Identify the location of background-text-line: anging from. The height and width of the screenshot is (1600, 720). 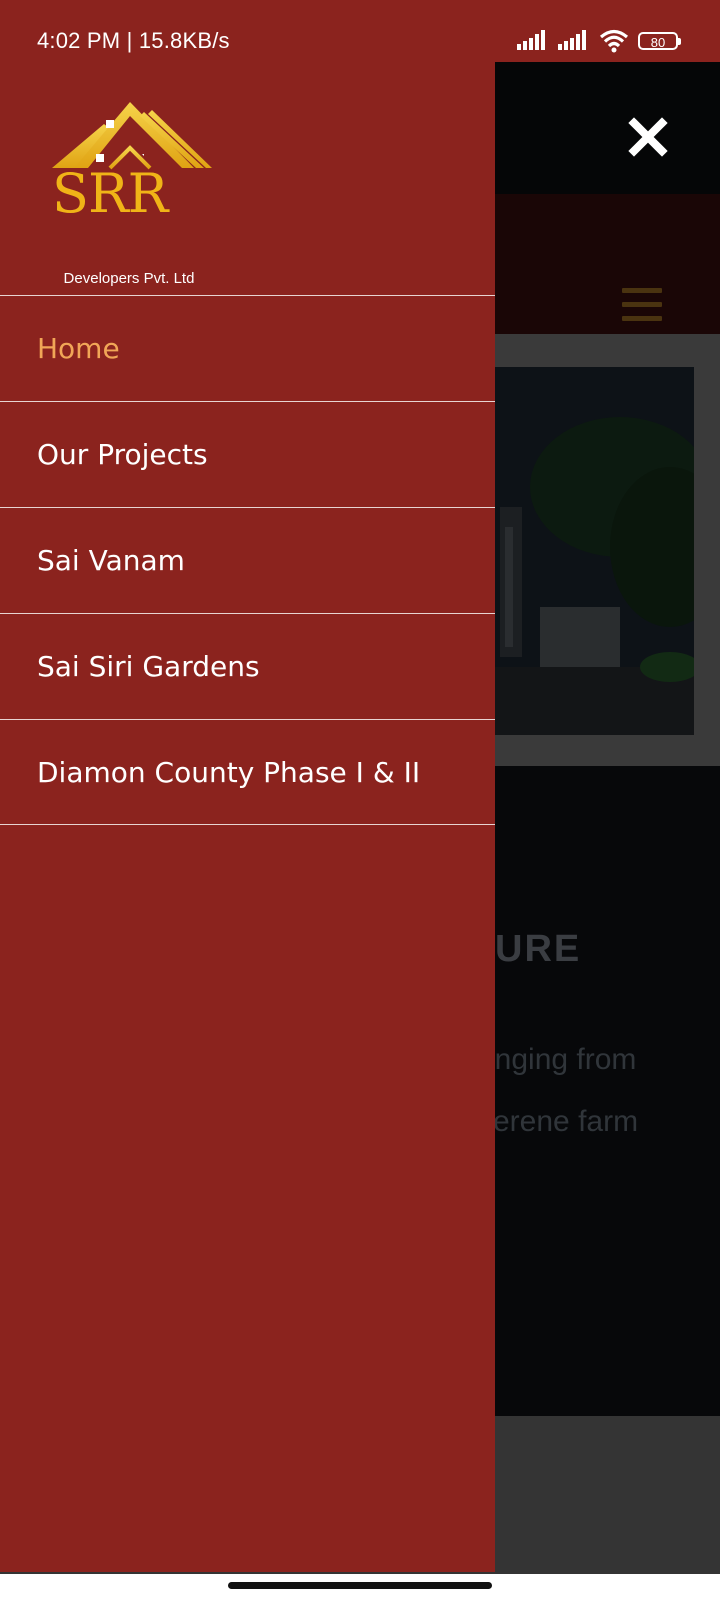
(557, 1059).